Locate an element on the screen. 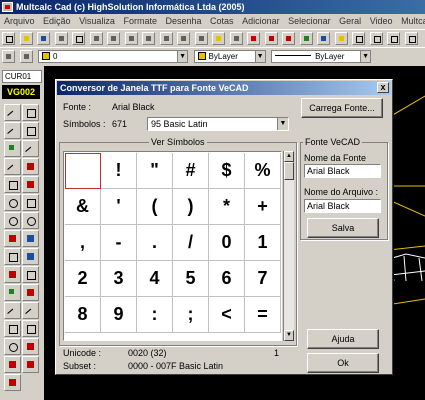  hatch-tool-icon is located at coordinates (12, 184).